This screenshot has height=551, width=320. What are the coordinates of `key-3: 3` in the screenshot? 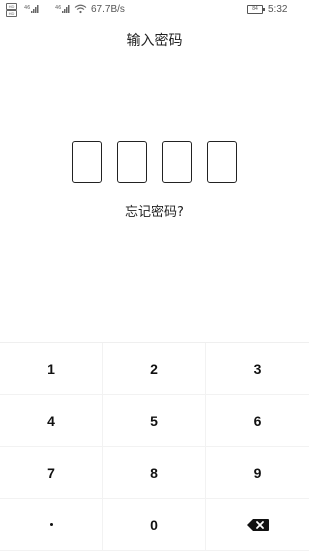 It's located at (257, 369).